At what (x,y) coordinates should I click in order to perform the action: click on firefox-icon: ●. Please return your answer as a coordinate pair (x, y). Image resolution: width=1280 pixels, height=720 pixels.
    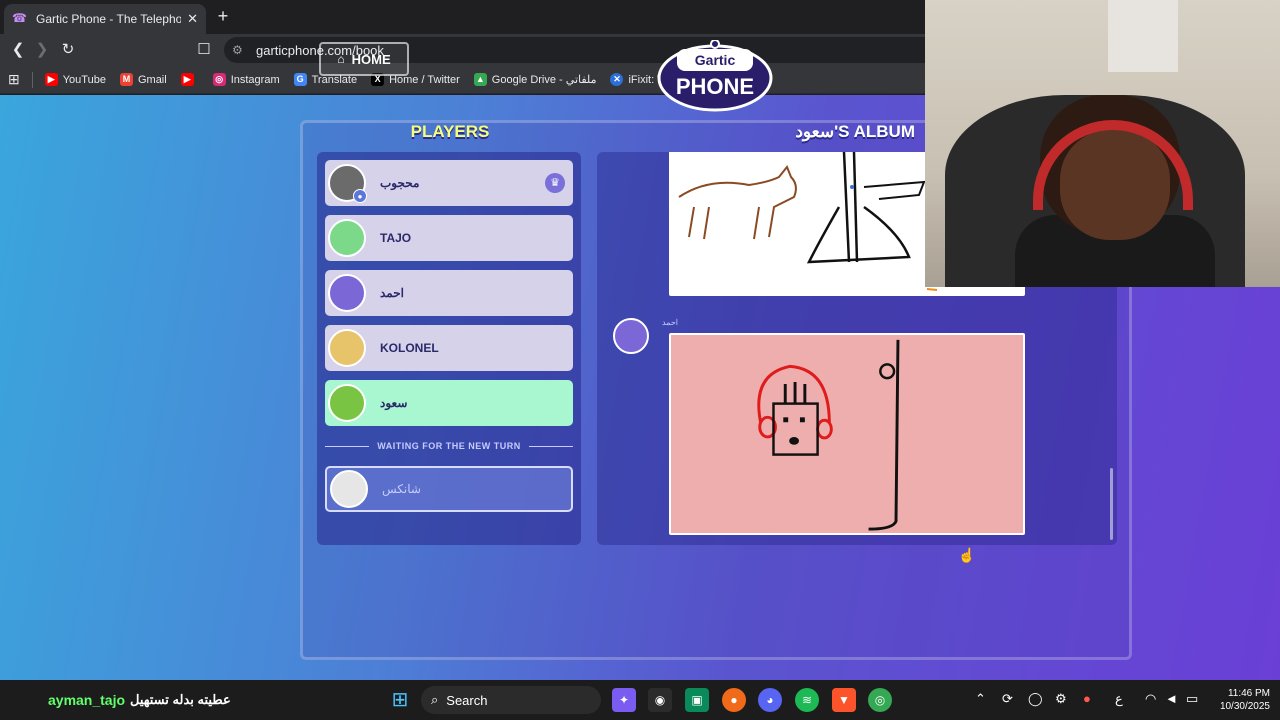
    Looking at the image, I should click on (734, 700).